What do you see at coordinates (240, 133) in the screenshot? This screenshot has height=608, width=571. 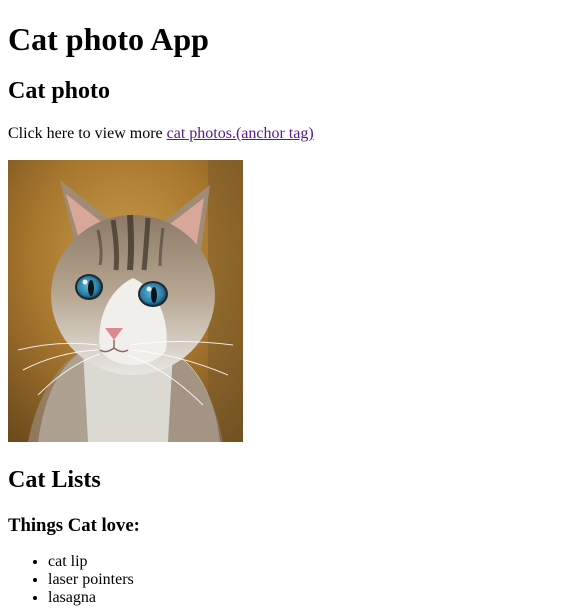 I see `cat-photos-link: cat photos.(anchor tag)` at bounding box center [240, 133].